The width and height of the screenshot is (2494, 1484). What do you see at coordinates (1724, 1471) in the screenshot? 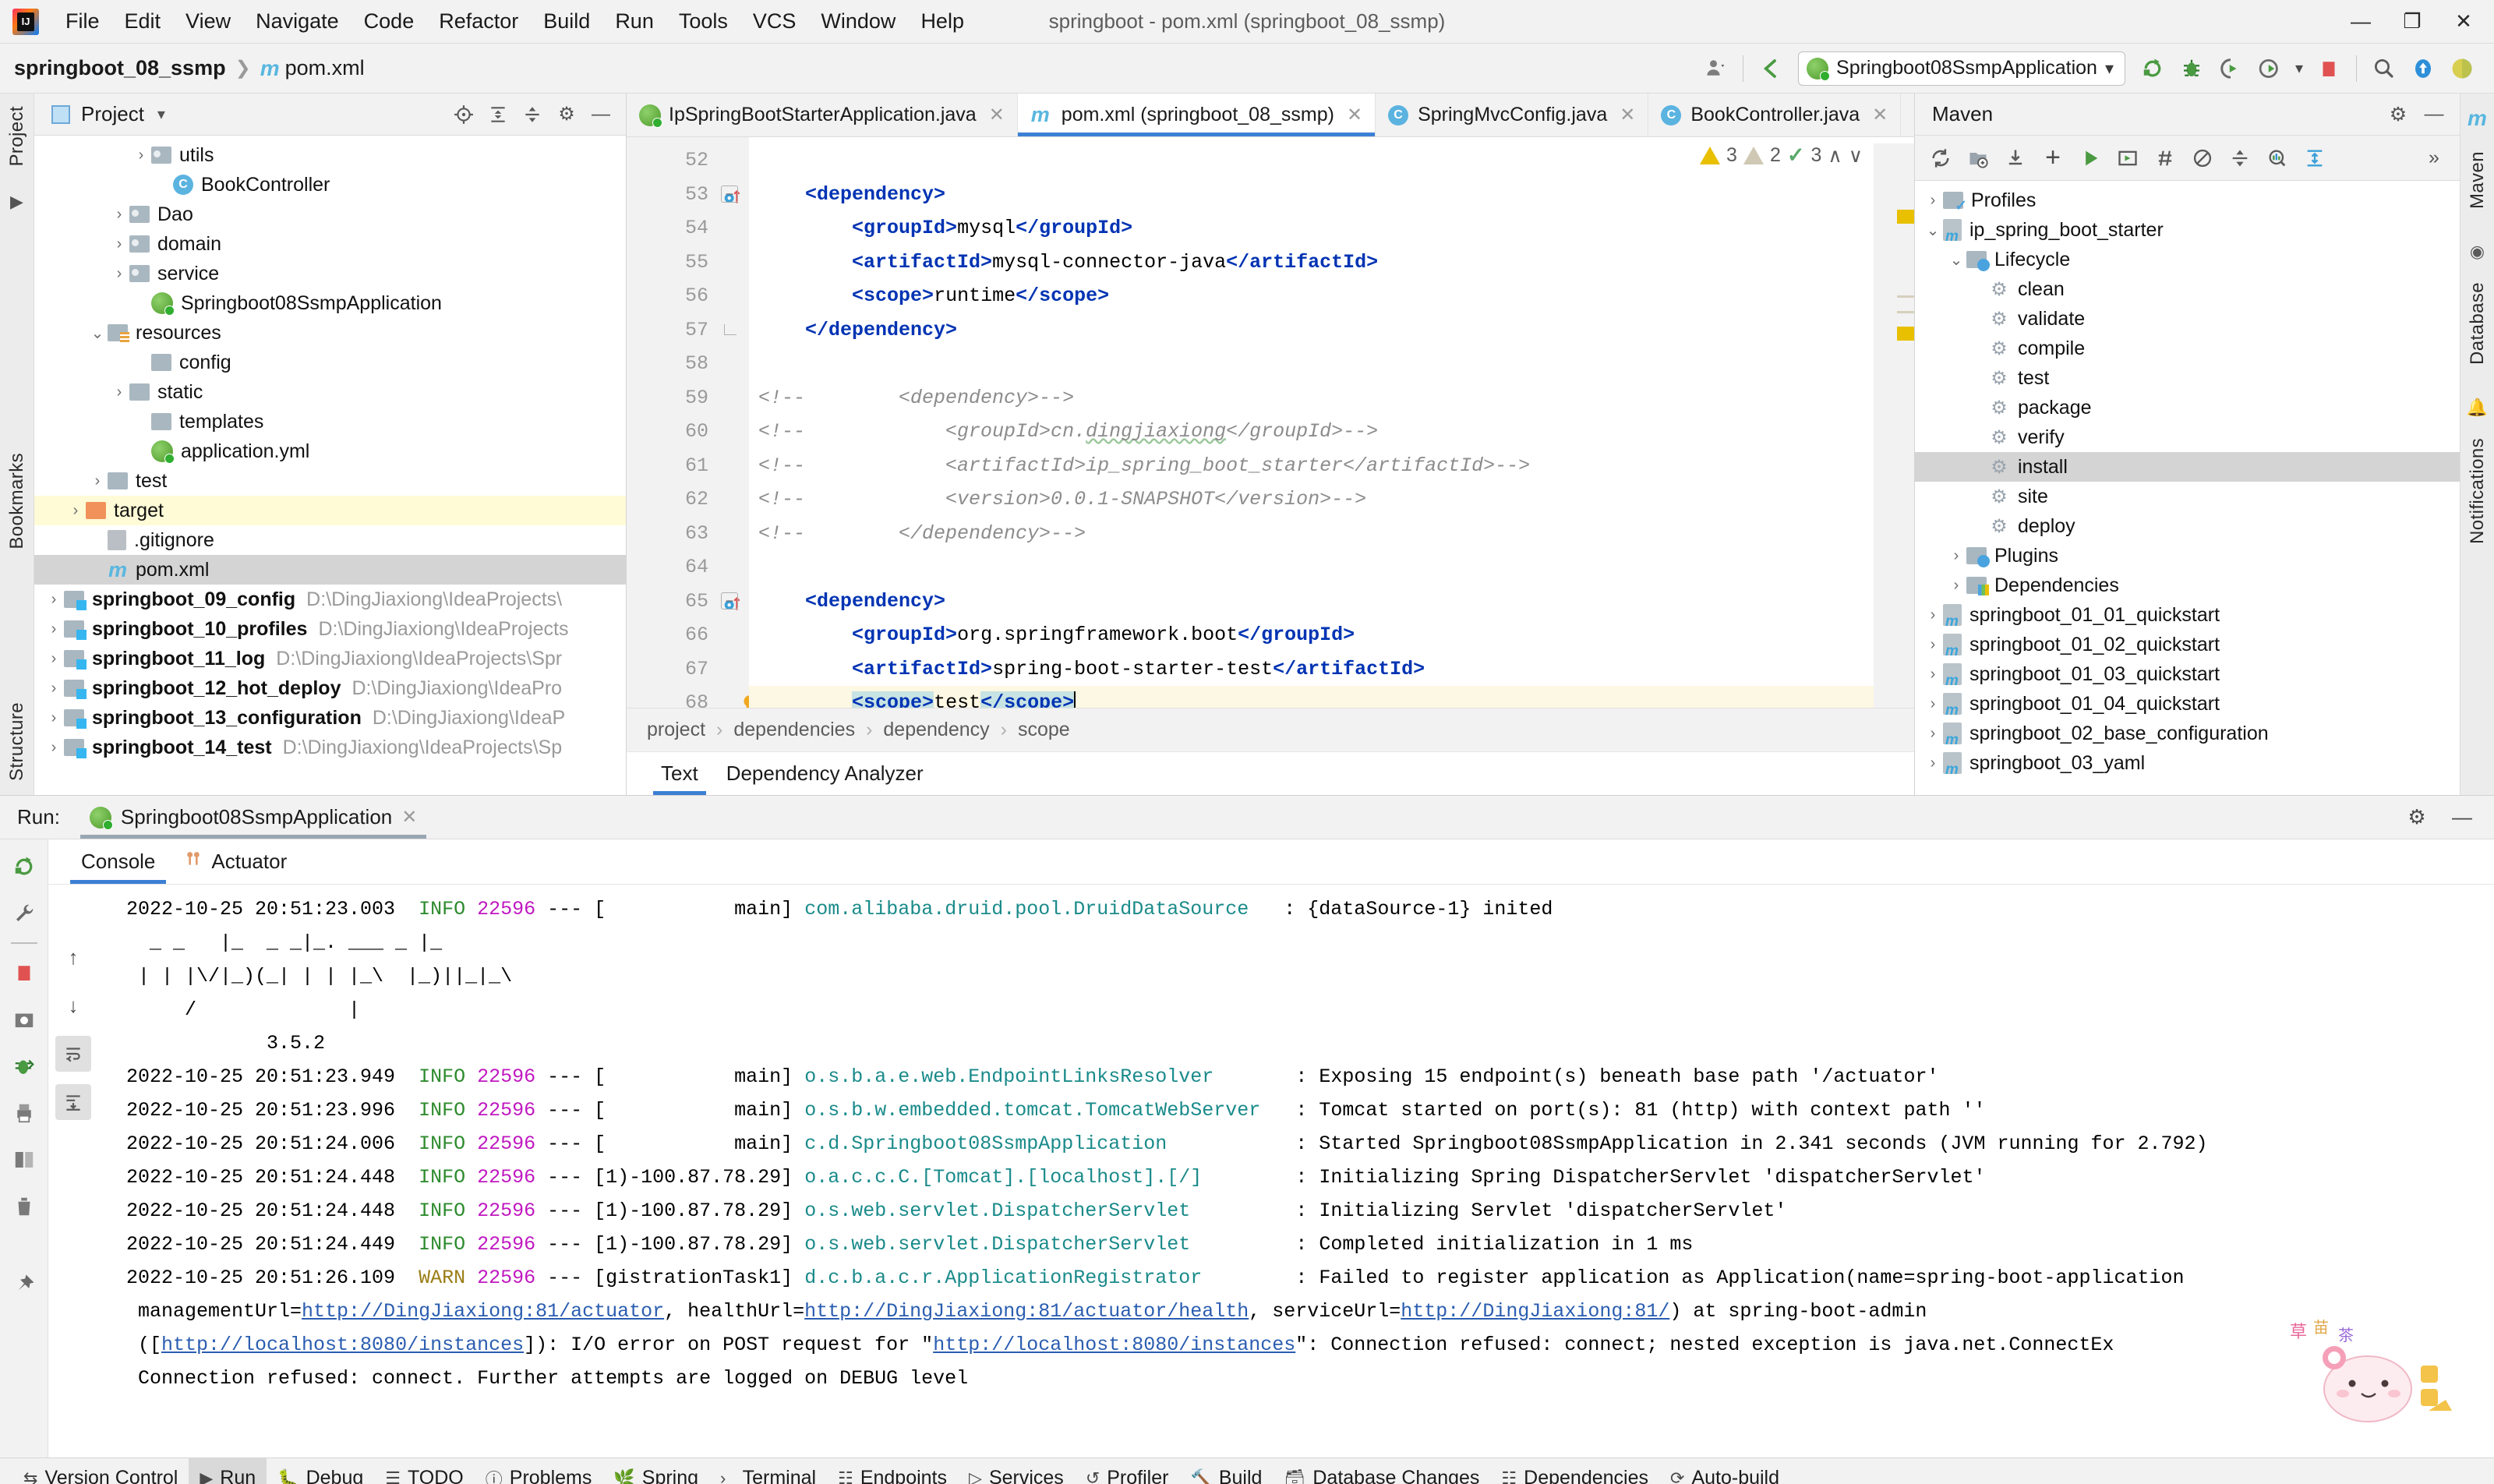
I see `bottom-bar-item: ⟳ Auto-build` at bounding box center [1724, 1471].